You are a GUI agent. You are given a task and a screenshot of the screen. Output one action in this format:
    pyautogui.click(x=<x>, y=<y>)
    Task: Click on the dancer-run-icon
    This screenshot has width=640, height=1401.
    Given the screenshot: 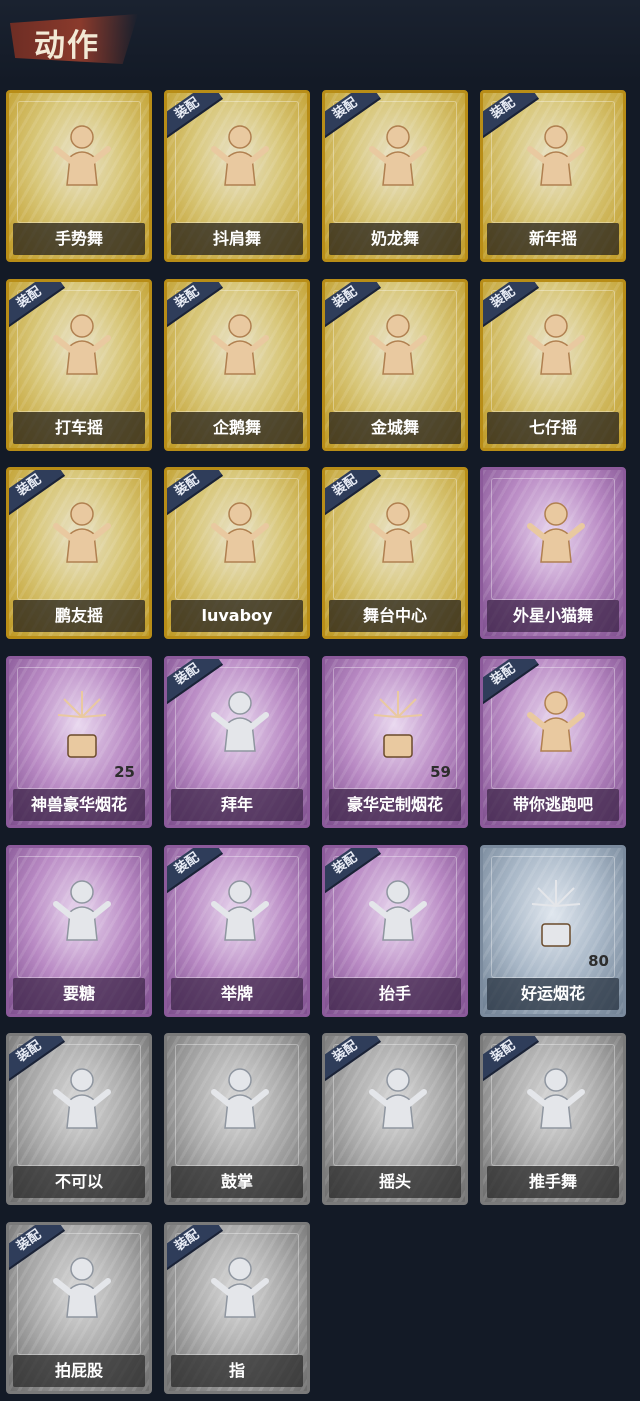 What is the action you would take?
    pyautogui.click(x=556, y=725)
    